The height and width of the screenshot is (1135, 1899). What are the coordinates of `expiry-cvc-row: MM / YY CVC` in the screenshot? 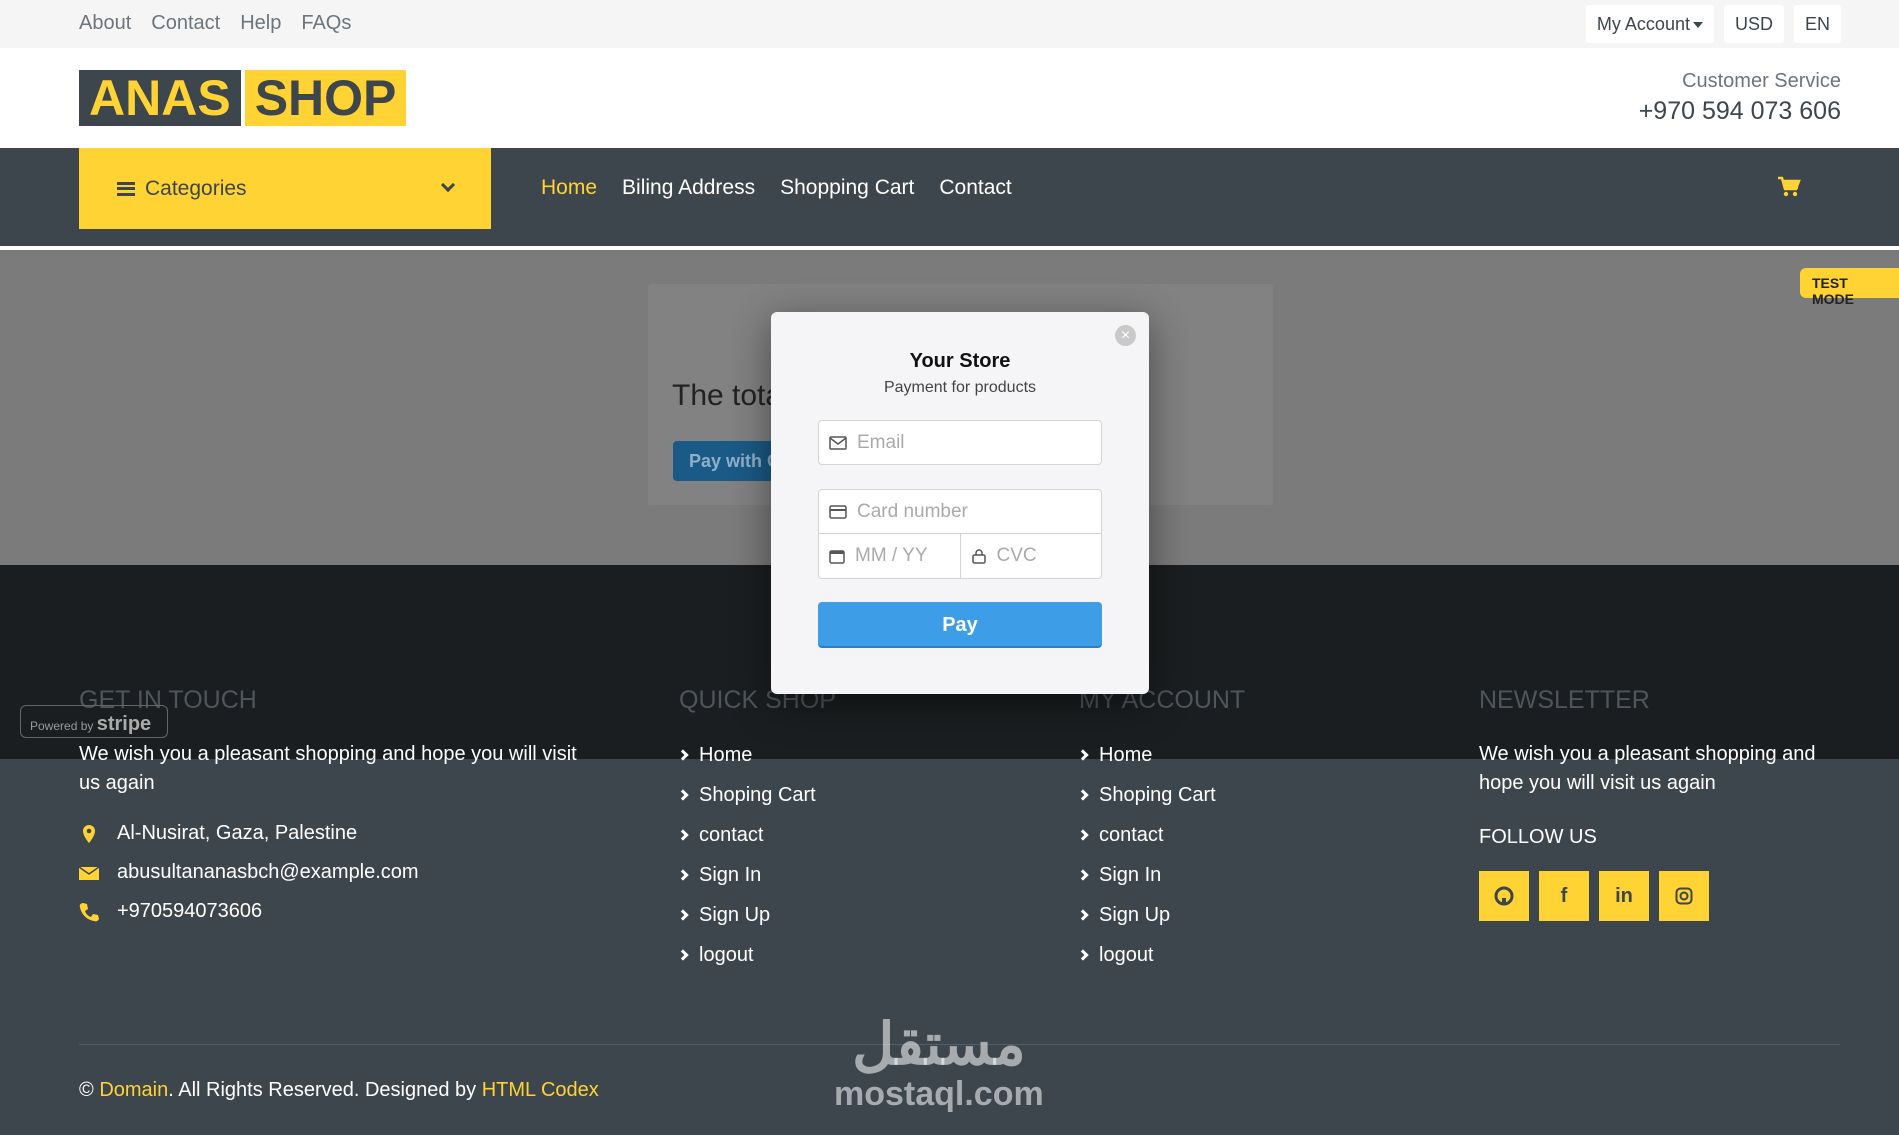 It's located at (960, 556).